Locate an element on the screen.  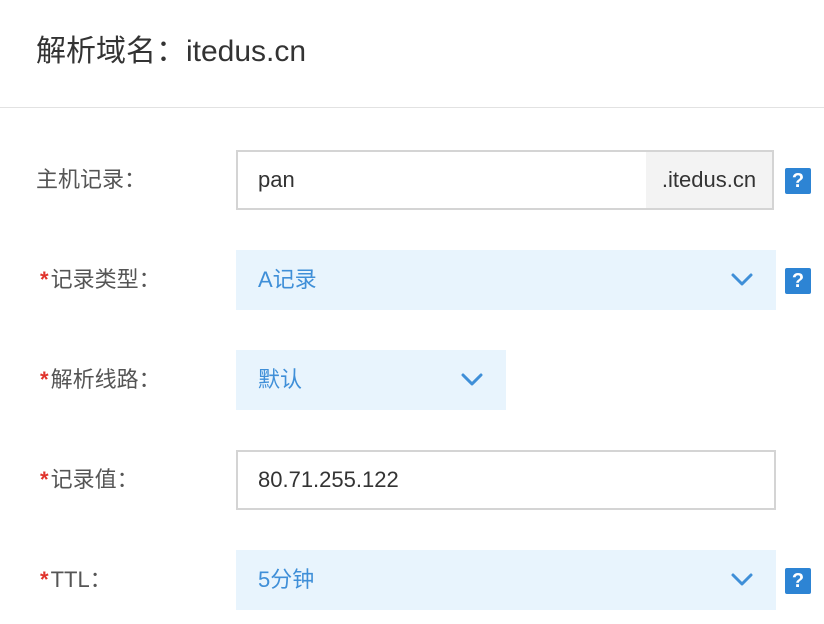
record-value-value: 80.71.255.122 is located at coordinates (328, 479).